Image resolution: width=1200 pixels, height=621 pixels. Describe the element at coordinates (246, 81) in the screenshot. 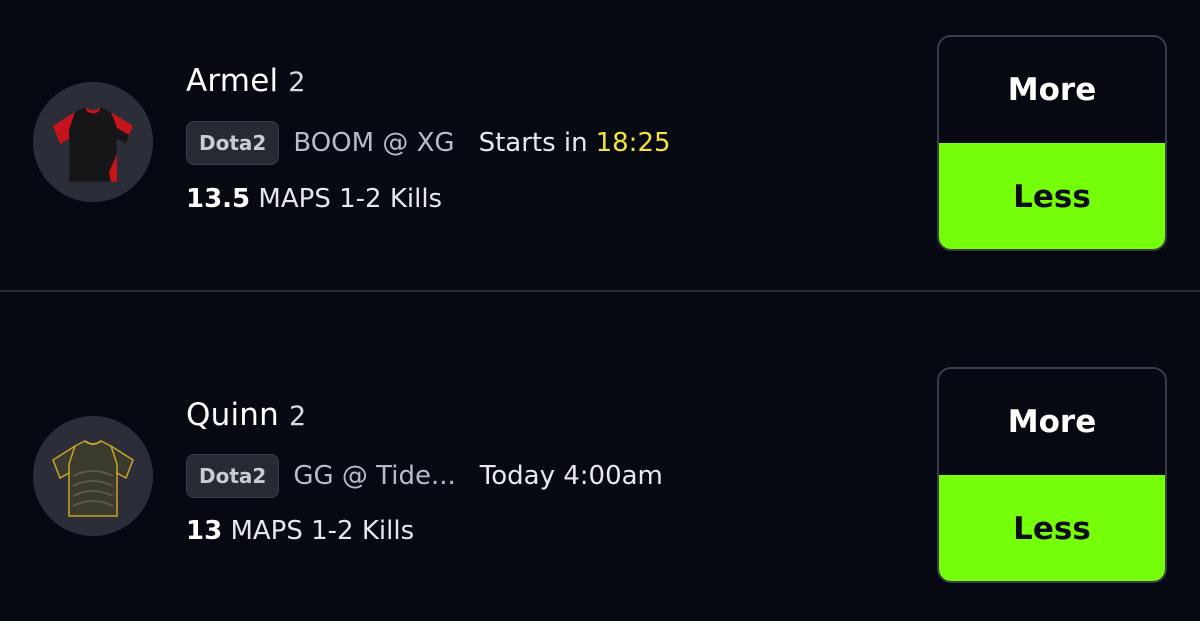

I see `player-name: Armel 2` at that location.